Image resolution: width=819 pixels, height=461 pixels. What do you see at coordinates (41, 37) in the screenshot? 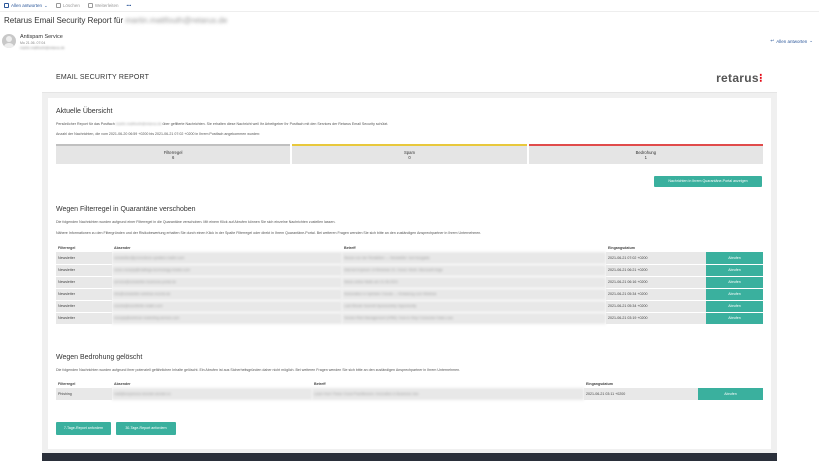
I see `sender-name: Antispam Service` at bounding box center [41, 37].